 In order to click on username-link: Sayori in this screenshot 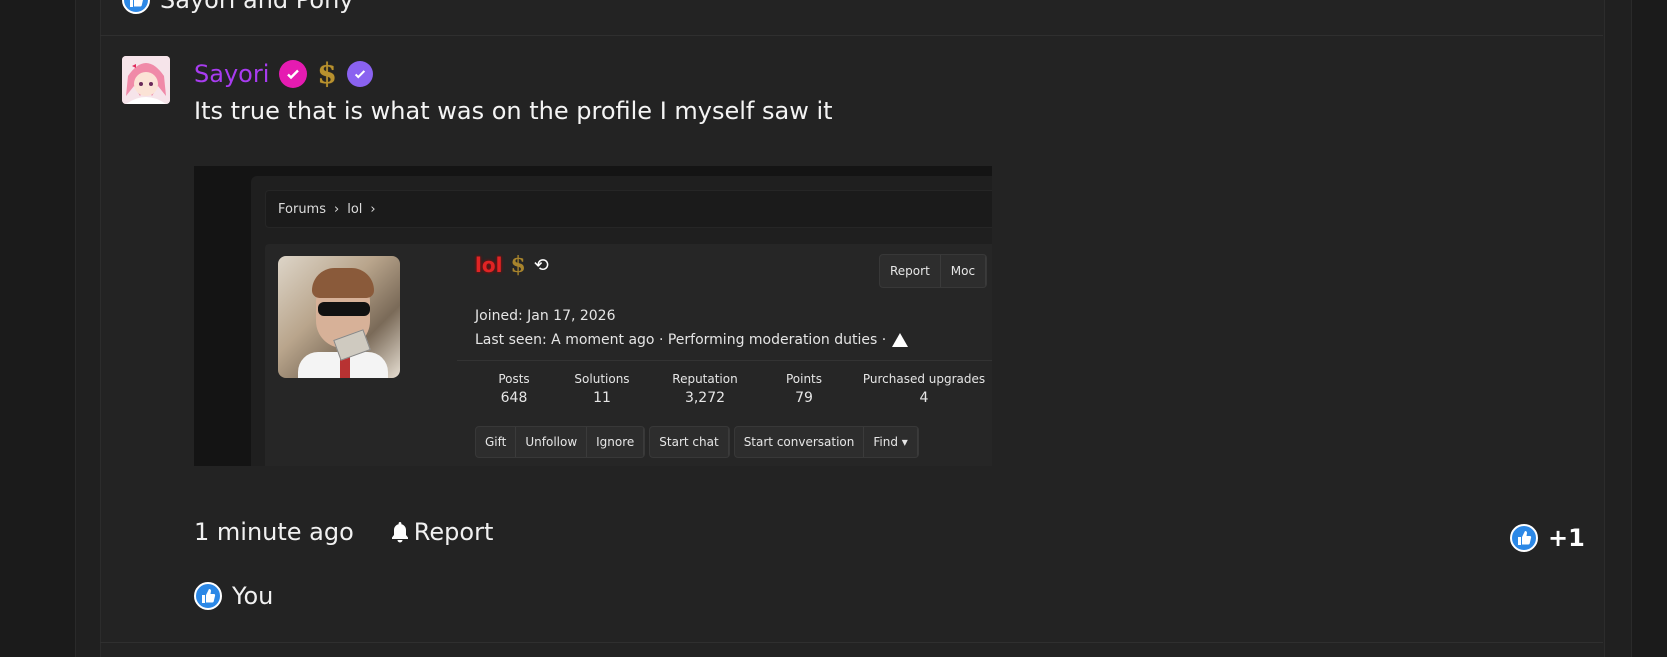, I will do `click(231, 74)`.